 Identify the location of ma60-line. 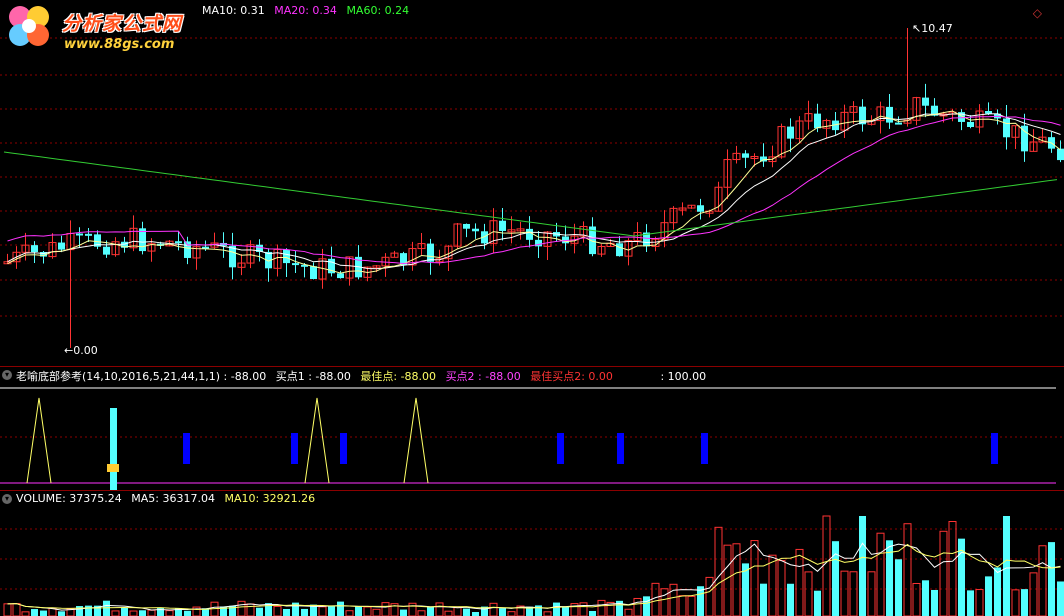
(530, 194).